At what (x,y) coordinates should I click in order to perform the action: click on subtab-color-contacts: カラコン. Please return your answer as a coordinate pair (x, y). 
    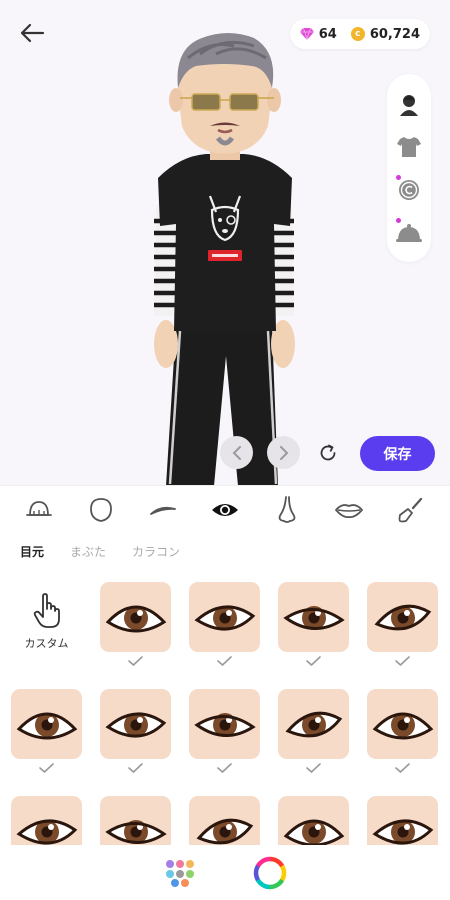
    Looking at the image, I should click on (156, 551).